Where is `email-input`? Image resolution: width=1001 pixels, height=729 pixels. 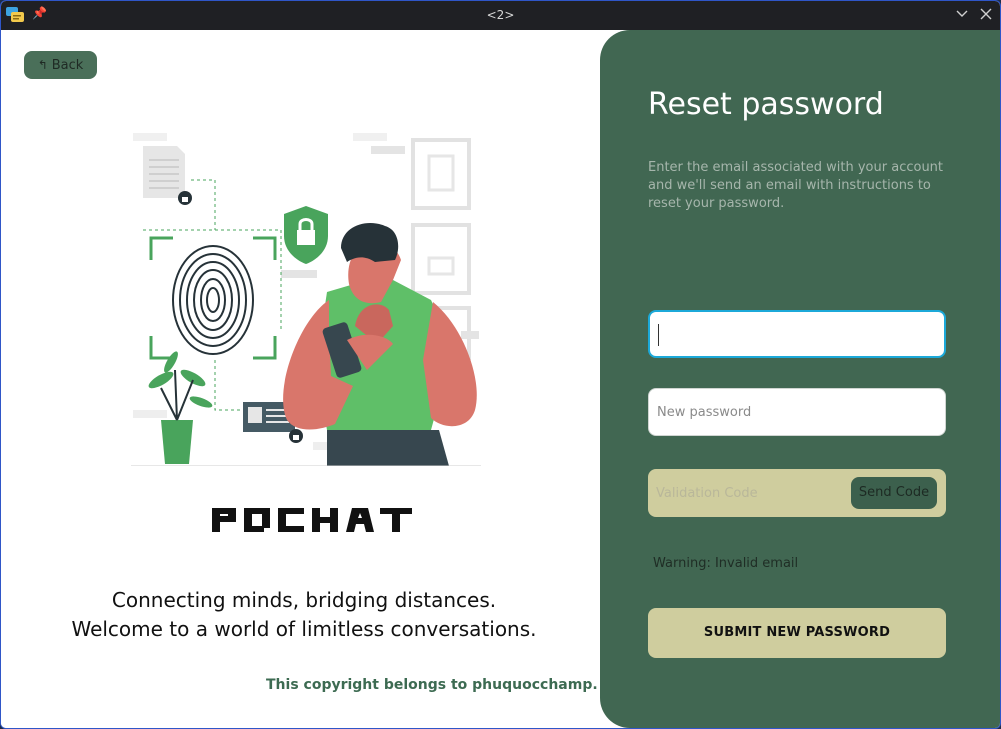
email-input is located at coordinates (797, 334).